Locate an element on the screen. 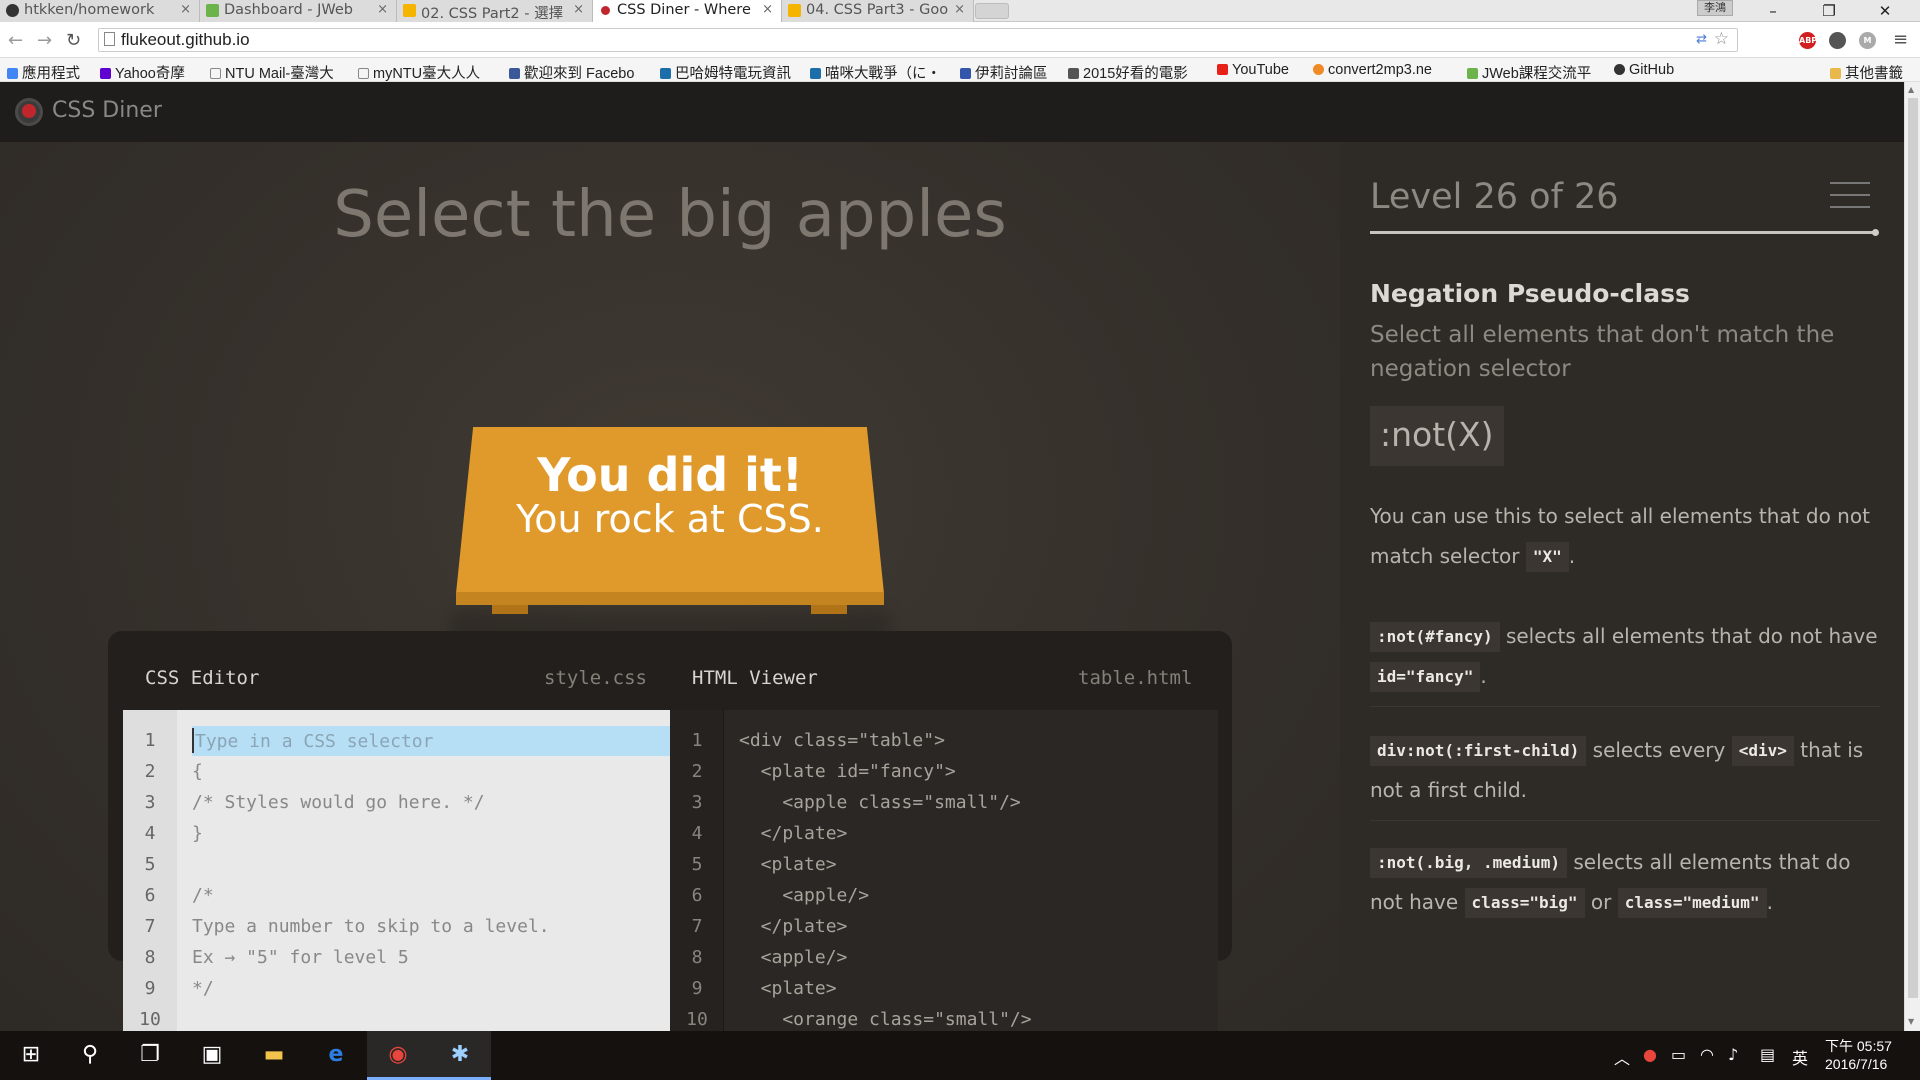 The image size is (1920, 1080). html-line: <apple class="small"/> is located at coordinates (879, 802).